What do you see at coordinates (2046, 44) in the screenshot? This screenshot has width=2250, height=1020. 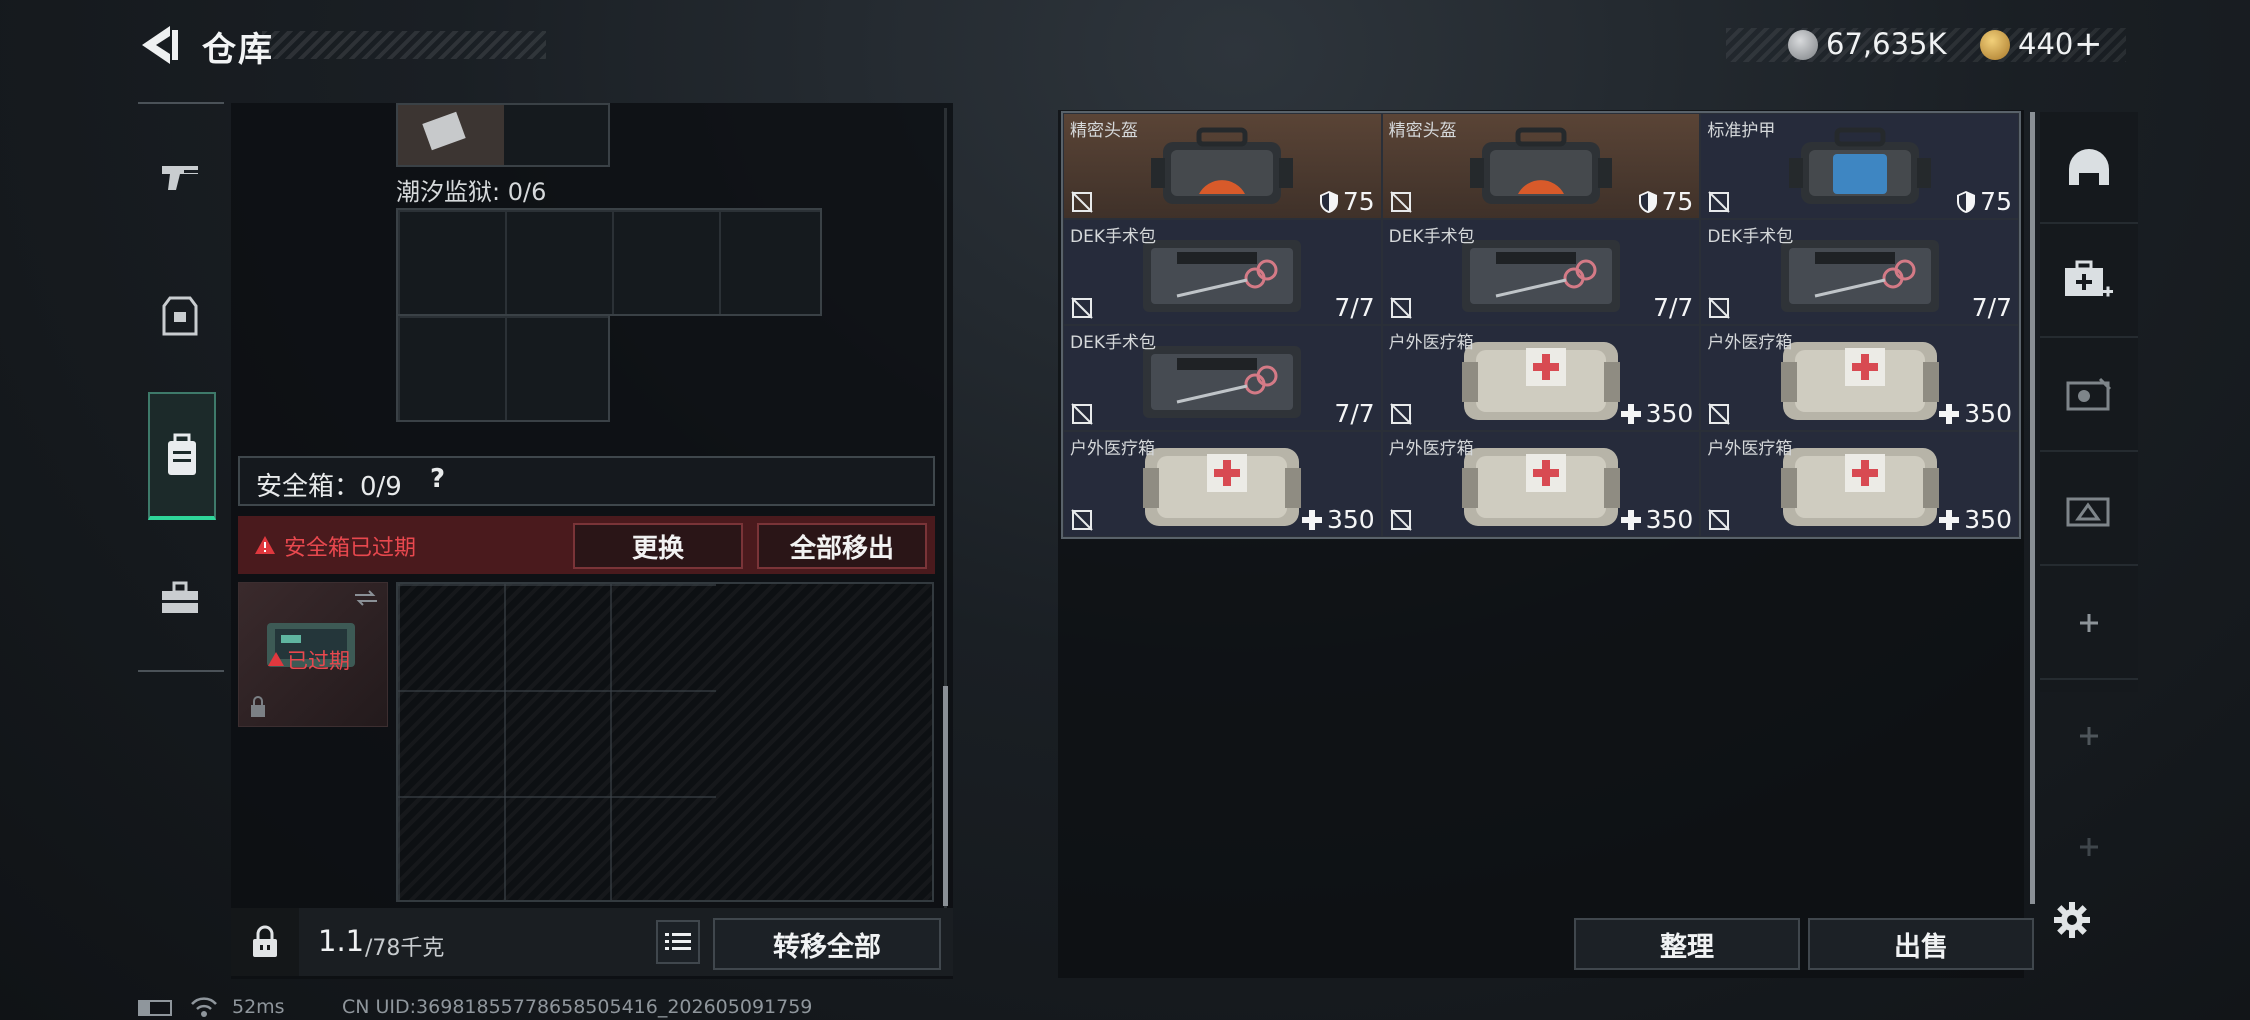 I see `gold-amount: 440` at bounding box center [2046, 44].